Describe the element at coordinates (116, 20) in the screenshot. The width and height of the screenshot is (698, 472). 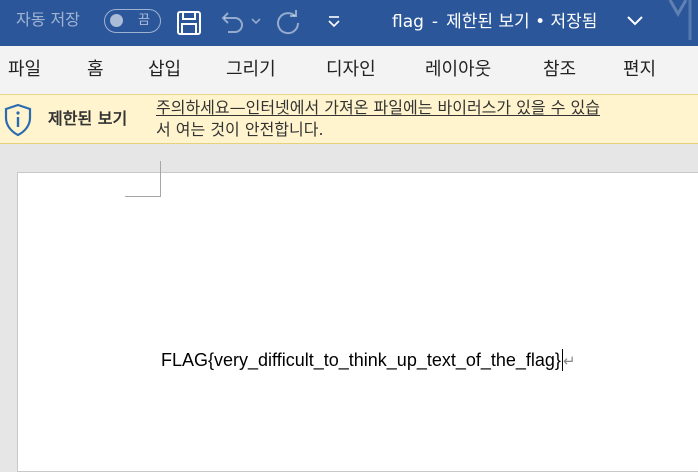
I see `toggle-knob` at that location.